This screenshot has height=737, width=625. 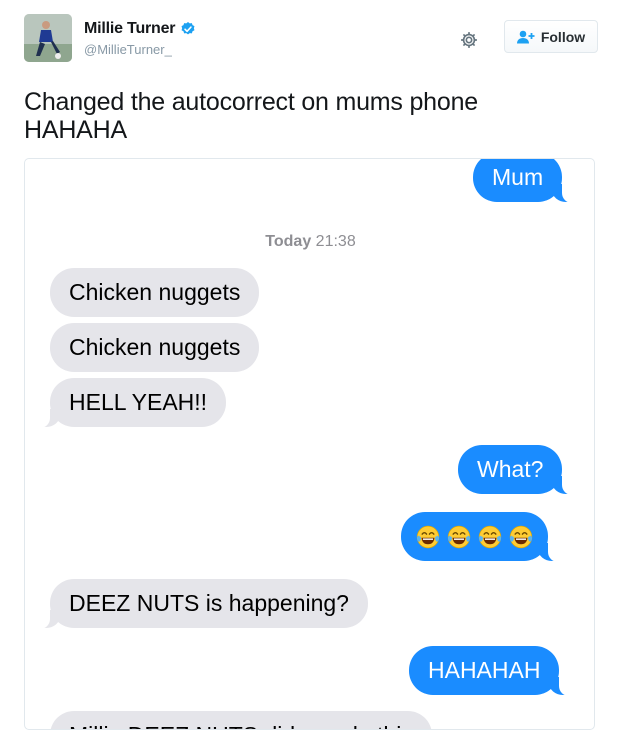 What do you see at coordinates (469, 40) in the screenshot?
I see `gear-icon` at bounding box center [469, 40].